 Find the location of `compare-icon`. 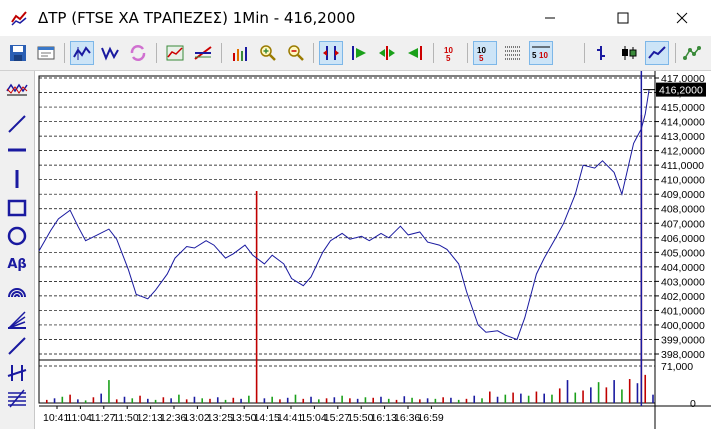

compare-icon is located at coordinates (692, 53).